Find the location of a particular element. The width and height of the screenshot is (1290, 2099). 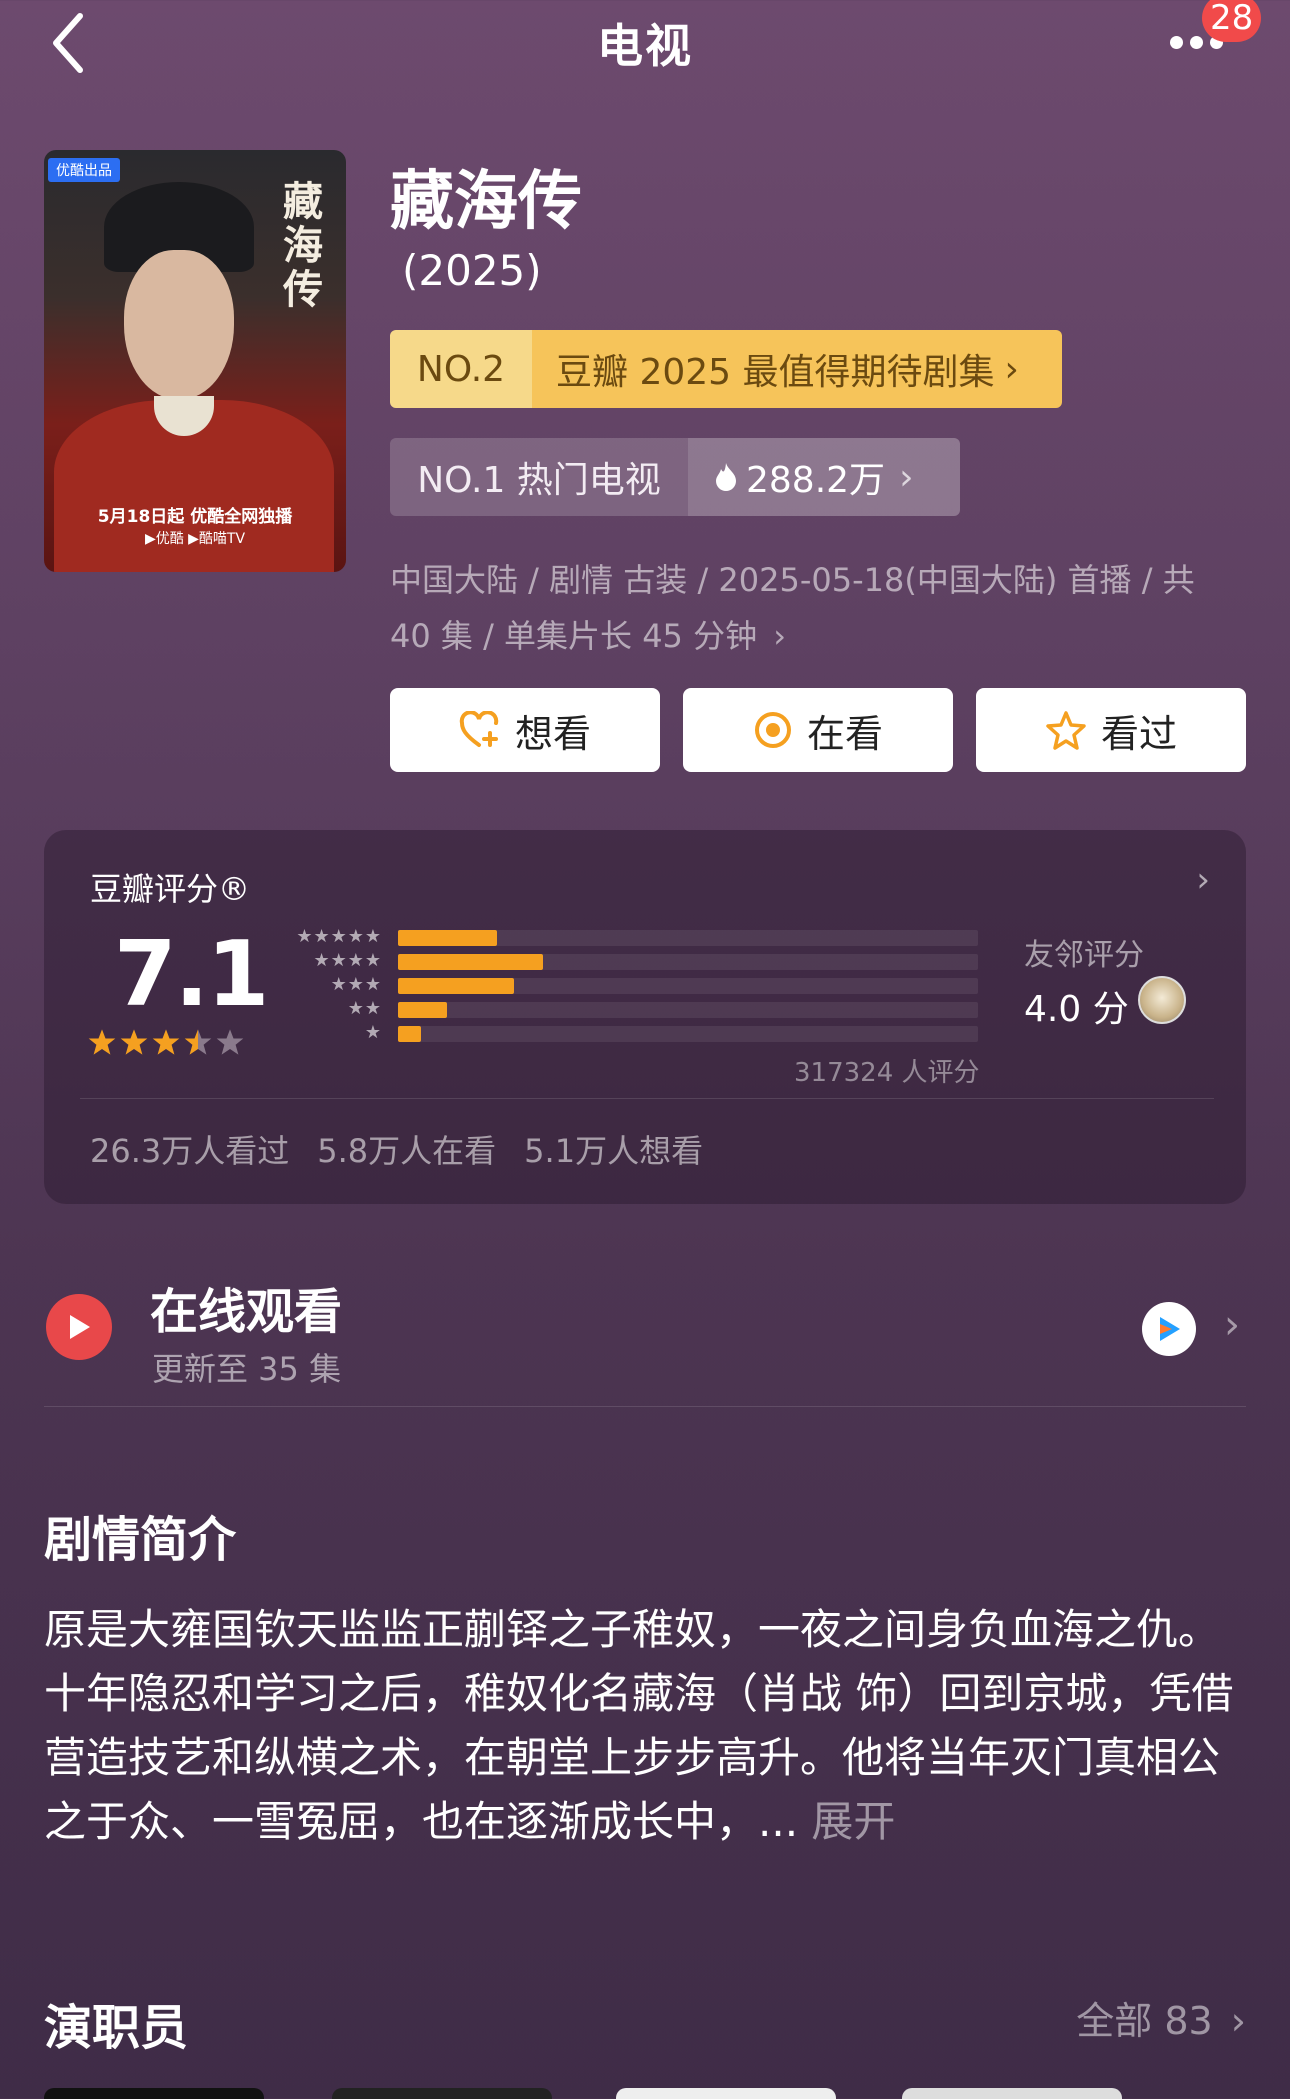

star-outline-icon is located at coordinates (1066, 730).